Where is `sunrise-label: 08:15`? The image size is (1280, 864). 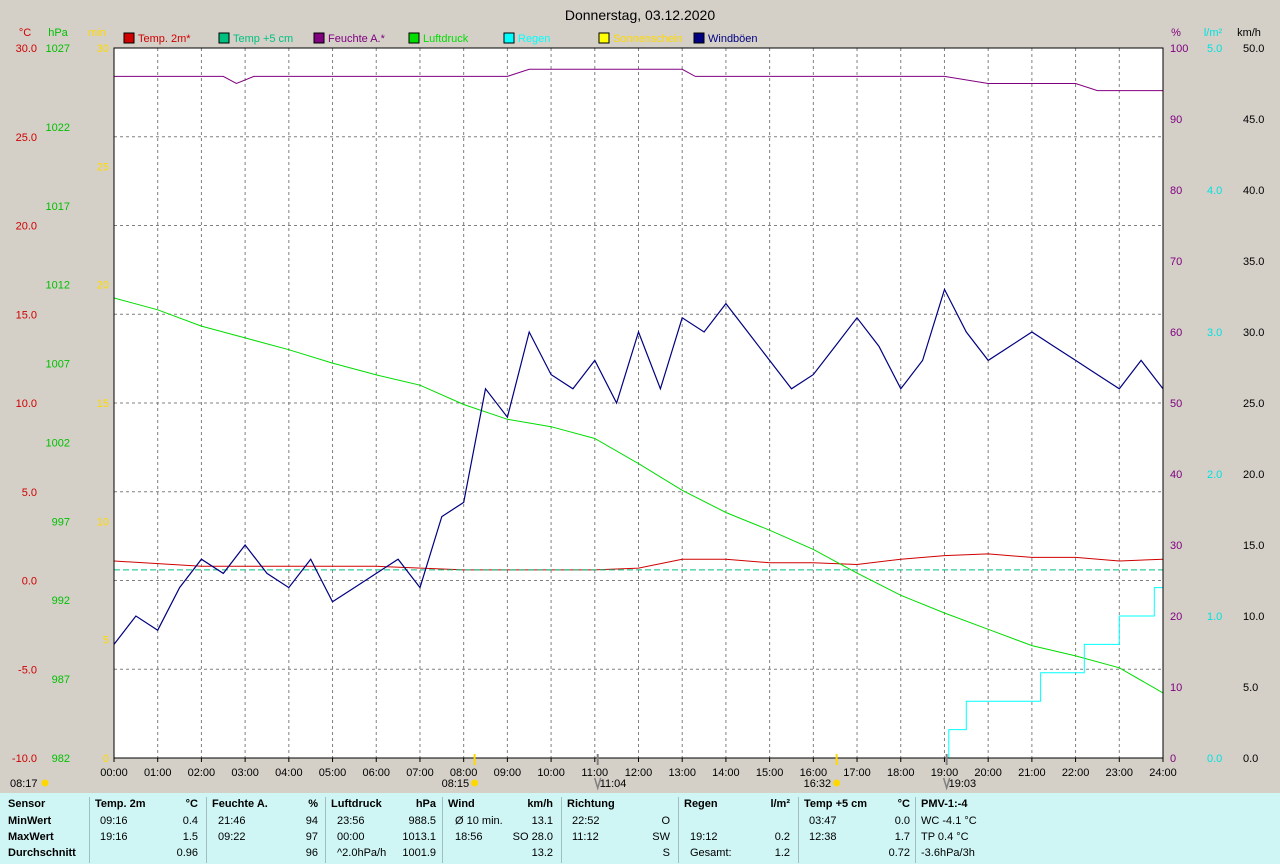 sunrise-label: 08:15 is located at coordinates (456, 784).